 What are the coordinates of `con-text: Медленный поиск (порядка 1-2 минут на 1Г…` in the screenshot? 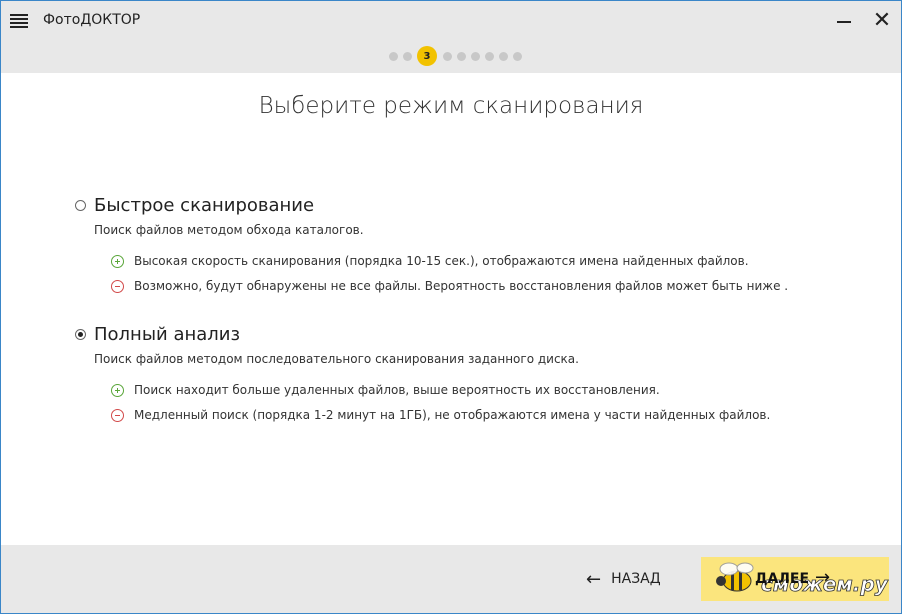 It's located at (452, 415).